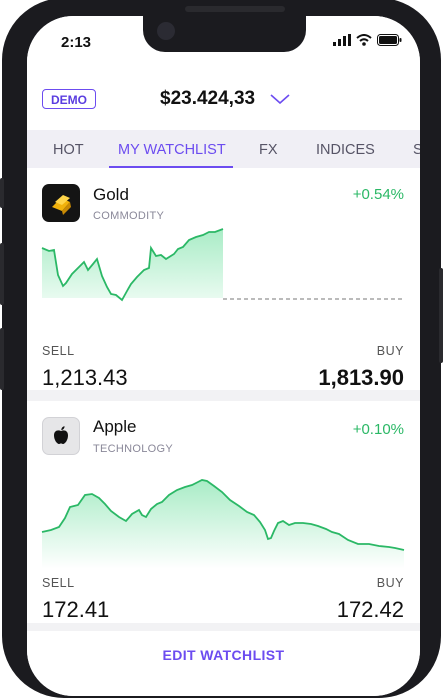 The width and height of the screenshot is (443, 698). I want to click on status-bar: 2:13, so click(223, 42).